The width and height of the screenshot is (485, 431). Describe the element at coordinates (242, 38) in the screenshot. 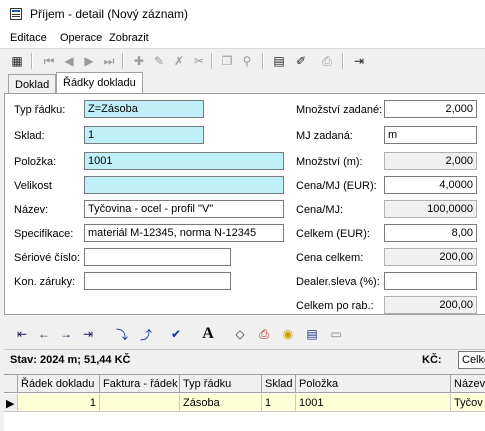

I see `menu-bar: Editace Operace Zobrazit` at that location.